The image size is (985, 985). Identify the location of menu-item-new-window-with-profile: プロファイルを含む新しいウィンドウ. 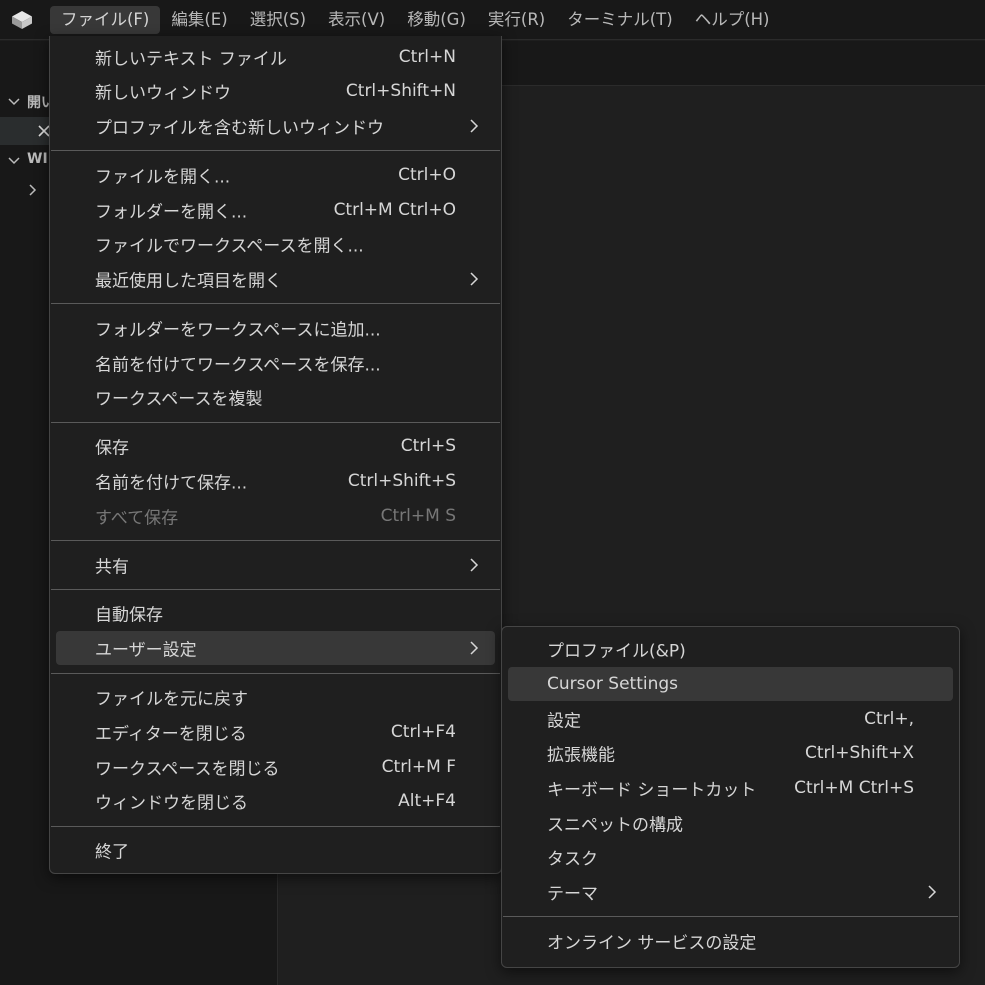
(275, 126).